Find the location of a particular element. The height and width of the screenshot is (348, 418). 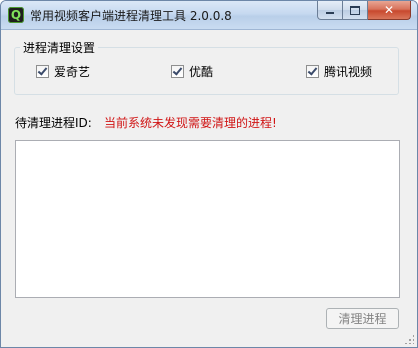

checkbox-label-iqiyi: 爱奇艺 is located at coordinates (72, 72).